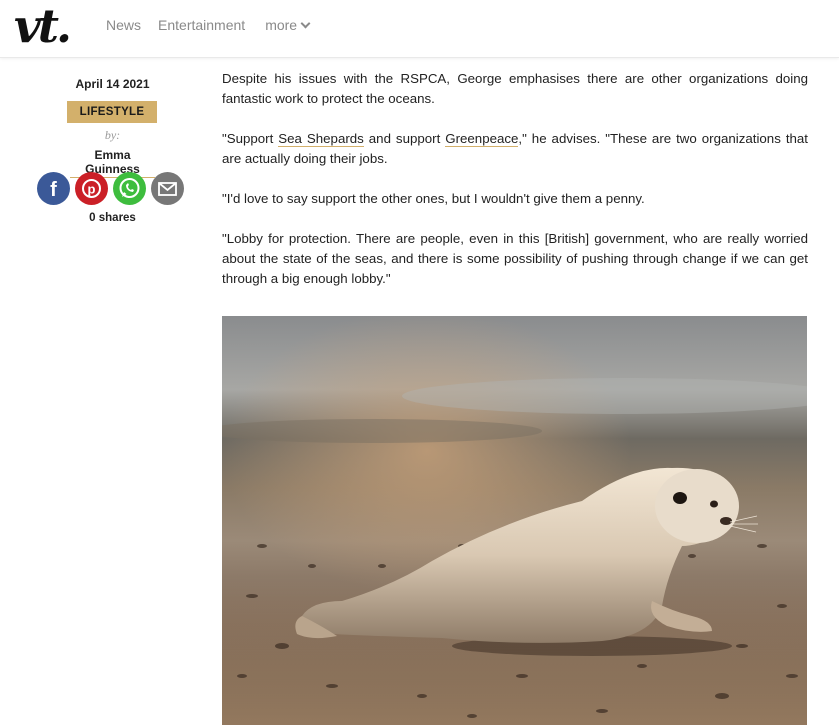  Describe the element at coordinates (419, 29) in the screenshot. I see `site-header: vt. News Entertainment more` at that location.